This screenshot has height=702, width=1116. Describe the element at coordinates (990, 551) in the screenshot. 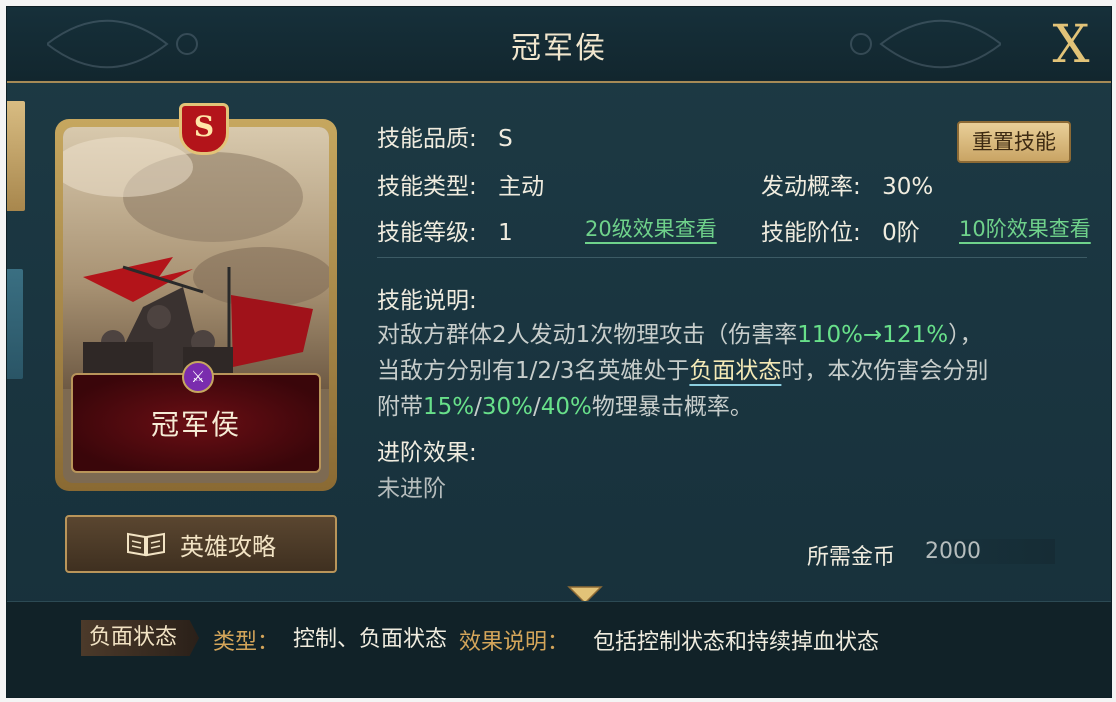

I see `gold-cost-value: 2000` at that location.